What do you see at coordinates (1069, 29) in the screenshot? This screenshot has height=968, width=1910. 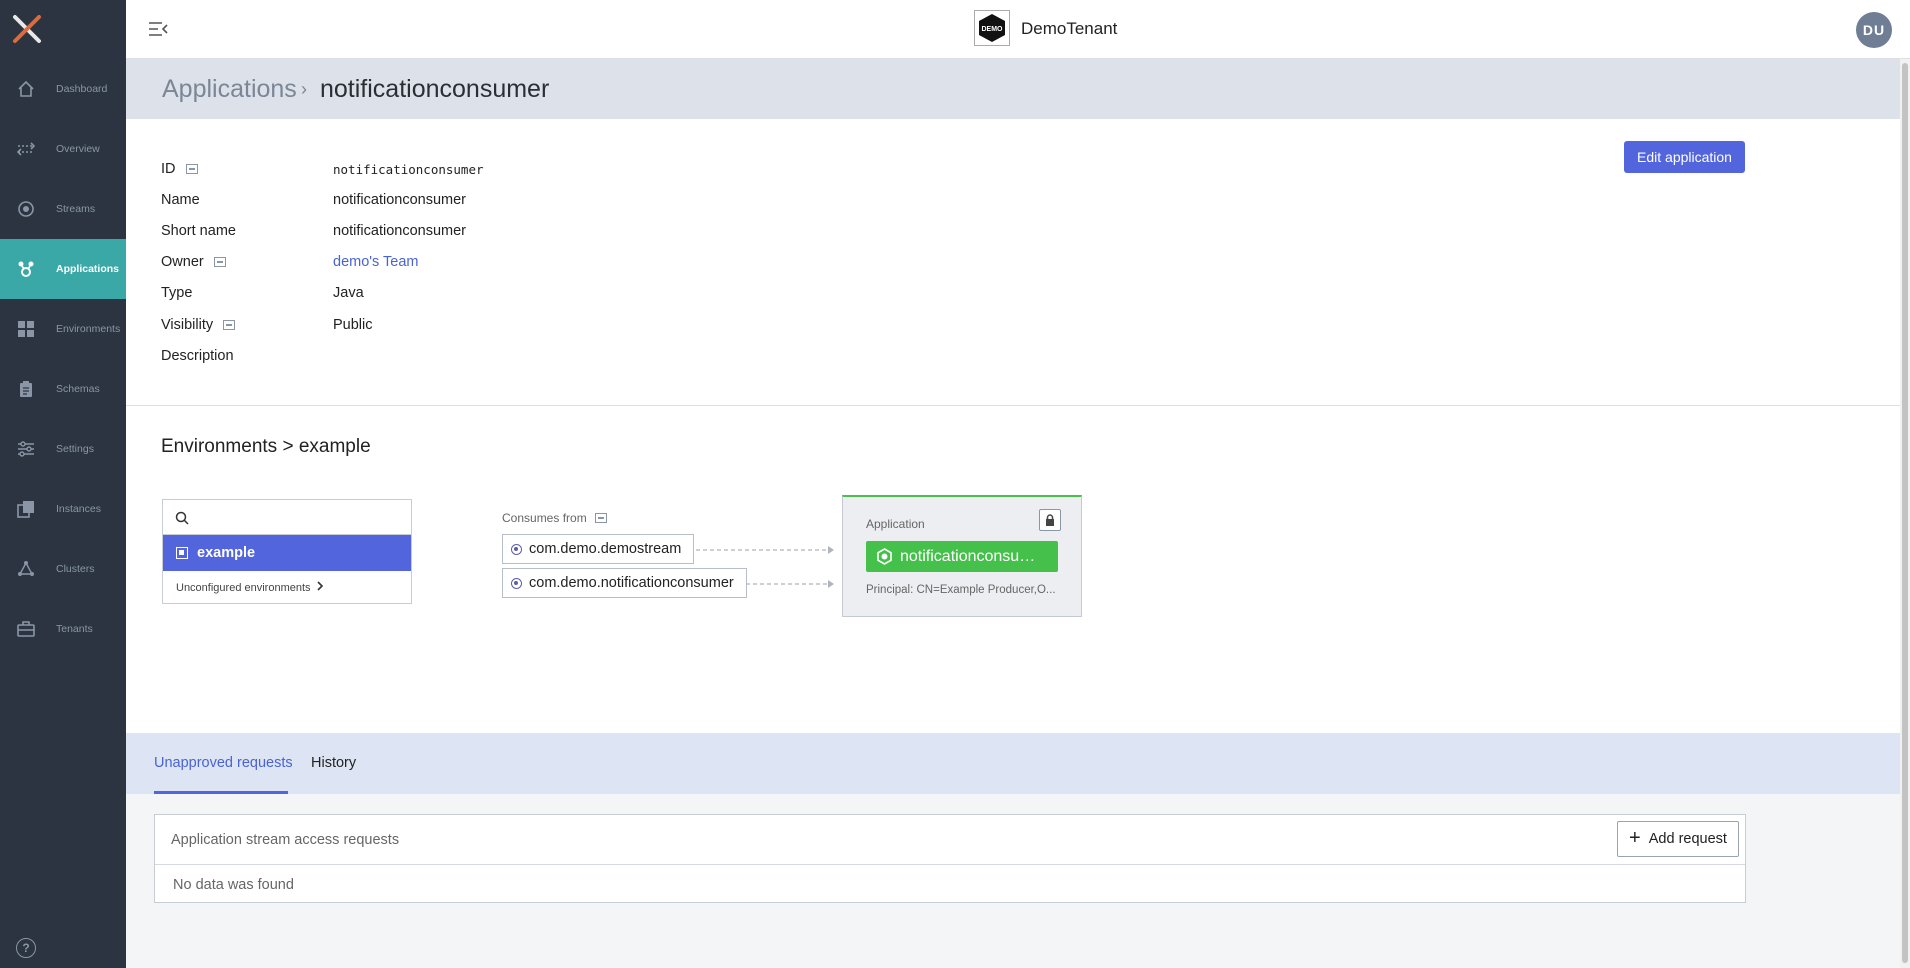 I see `tenant-name: DemoTenant` at bounding box center [1069, 29].